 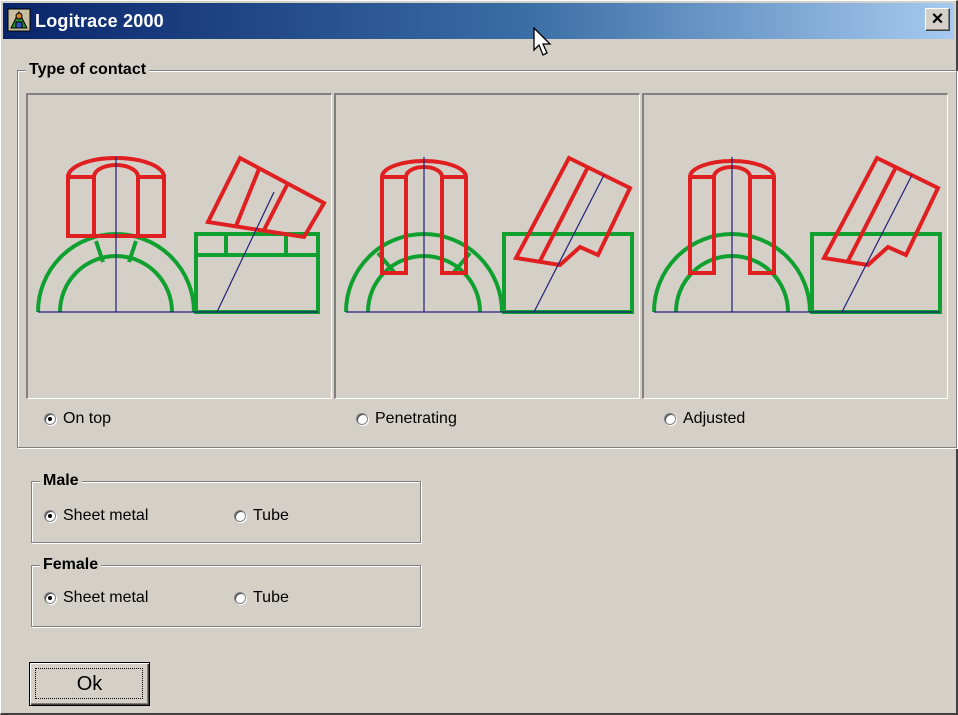 I want to click on radio-penetrating-label: Penetrating, so click(x=416, y=418).